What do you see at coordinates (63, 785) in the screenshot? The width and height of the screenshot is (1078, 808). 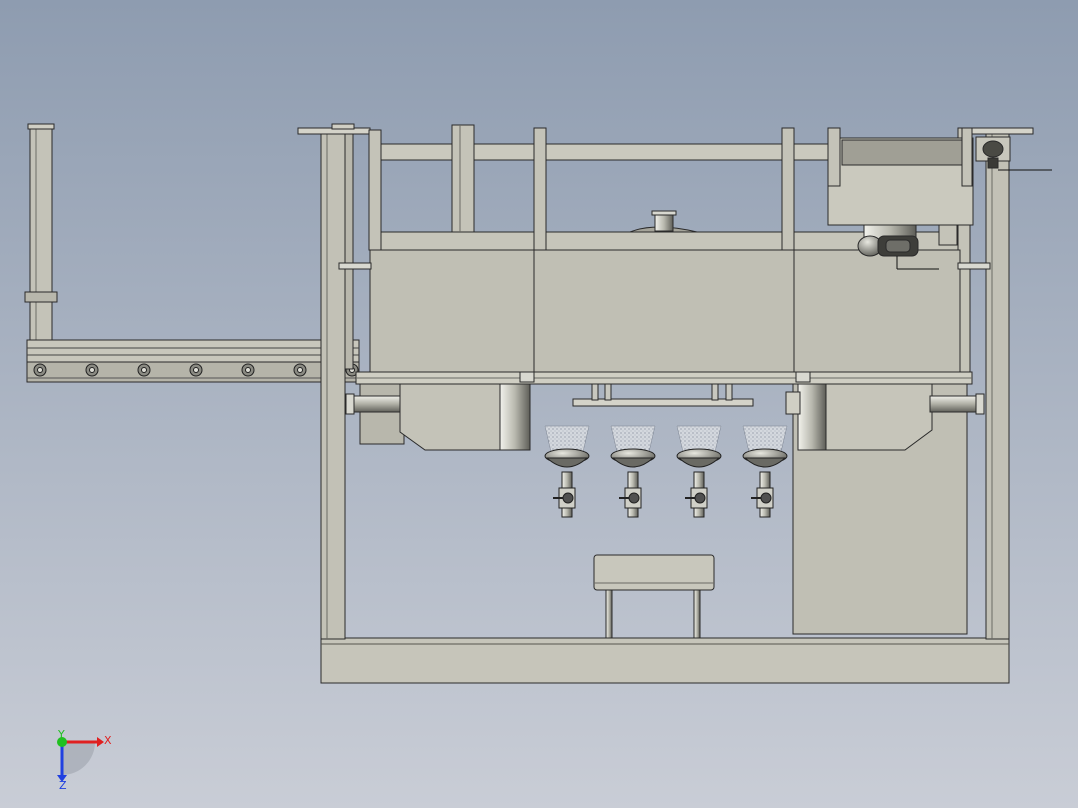 I see `axis-label-z: Z` at bounding box center [63, 785].